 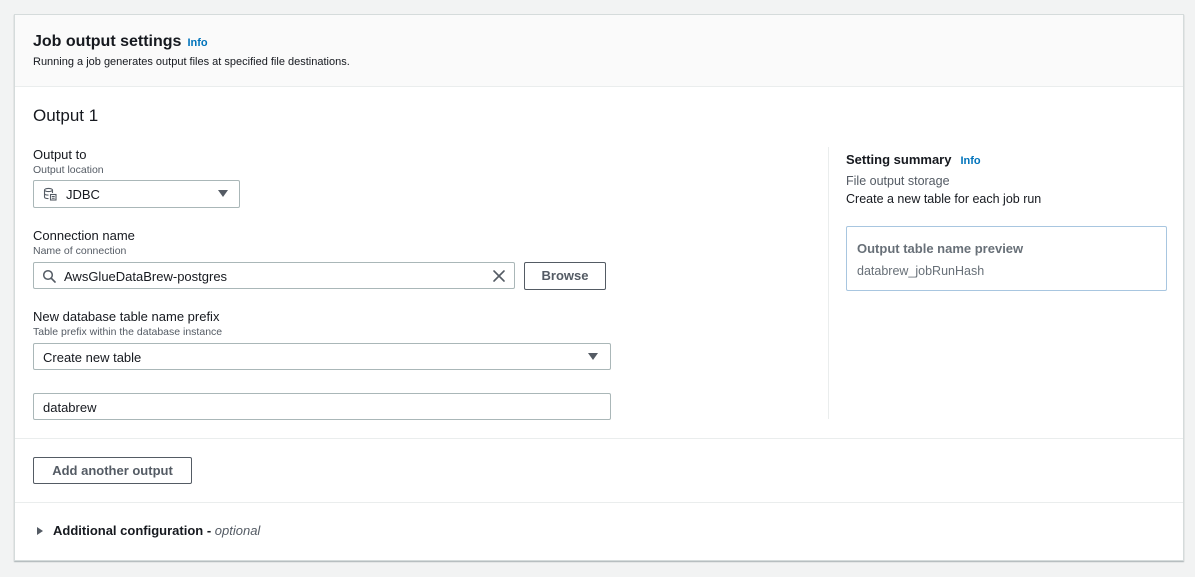 I want to click on browse-button: Browse, so click(x=565, y=276).